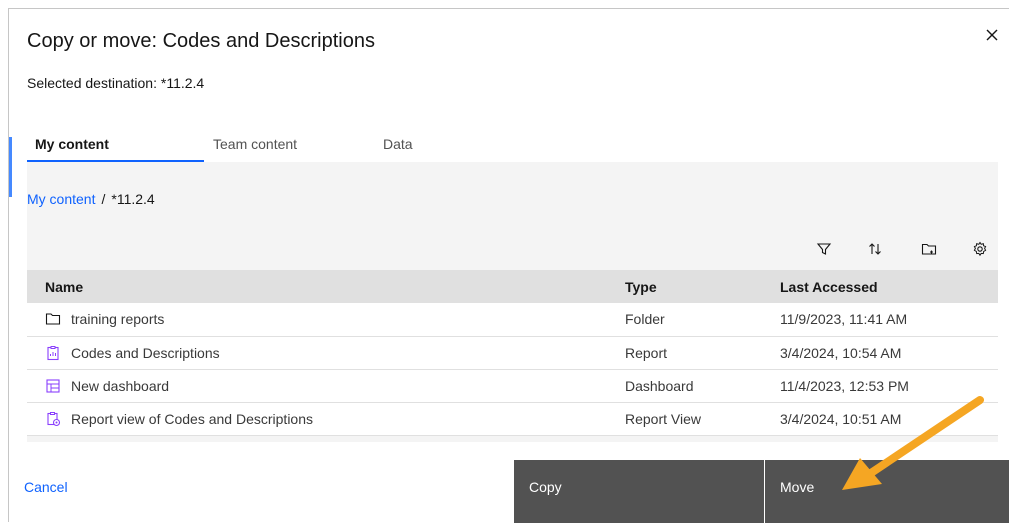 The height and width of the screenshot is (523, 1009). Describe the element at coordinates (192, 418) in the screenshot. I see `row-name: Report view of Codes and Descriptions` at that location.